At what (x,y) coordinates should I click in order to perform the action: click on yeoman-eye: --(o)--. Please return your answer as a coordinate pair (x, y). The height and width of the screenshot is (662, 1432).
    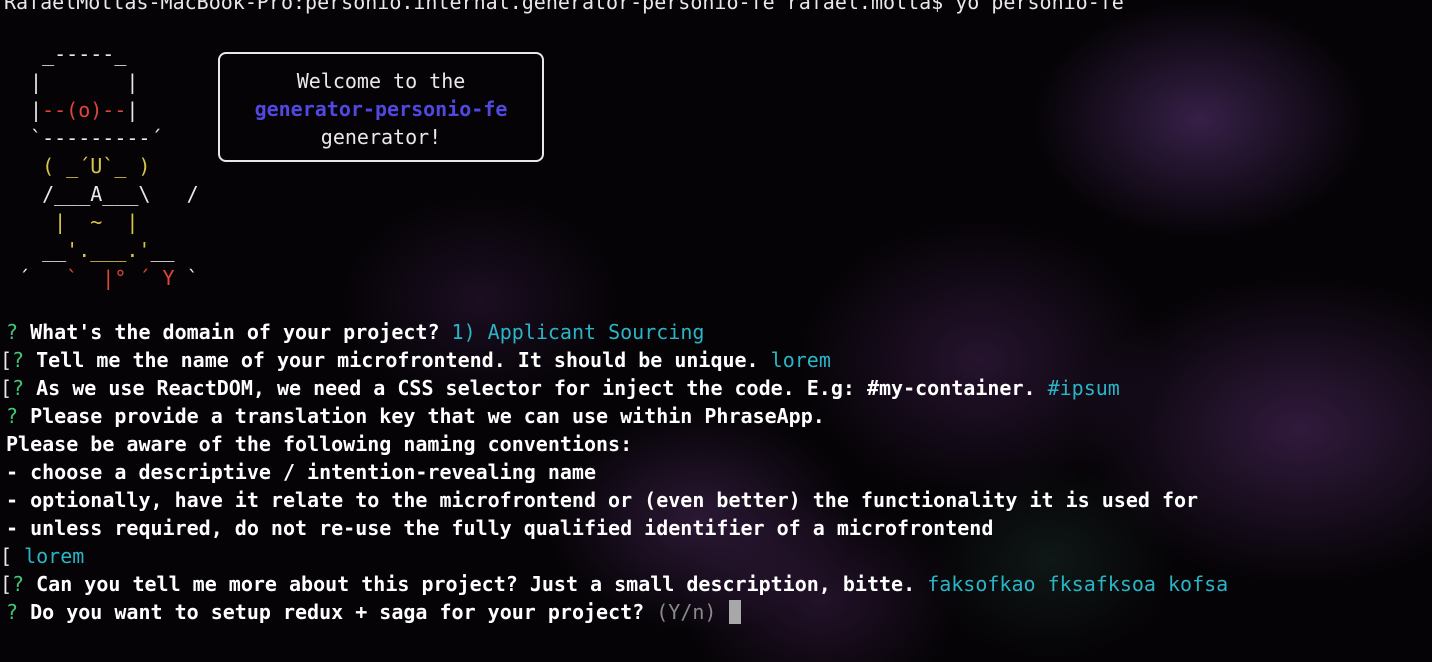
    Looking at the image, I should click on (84, 110).